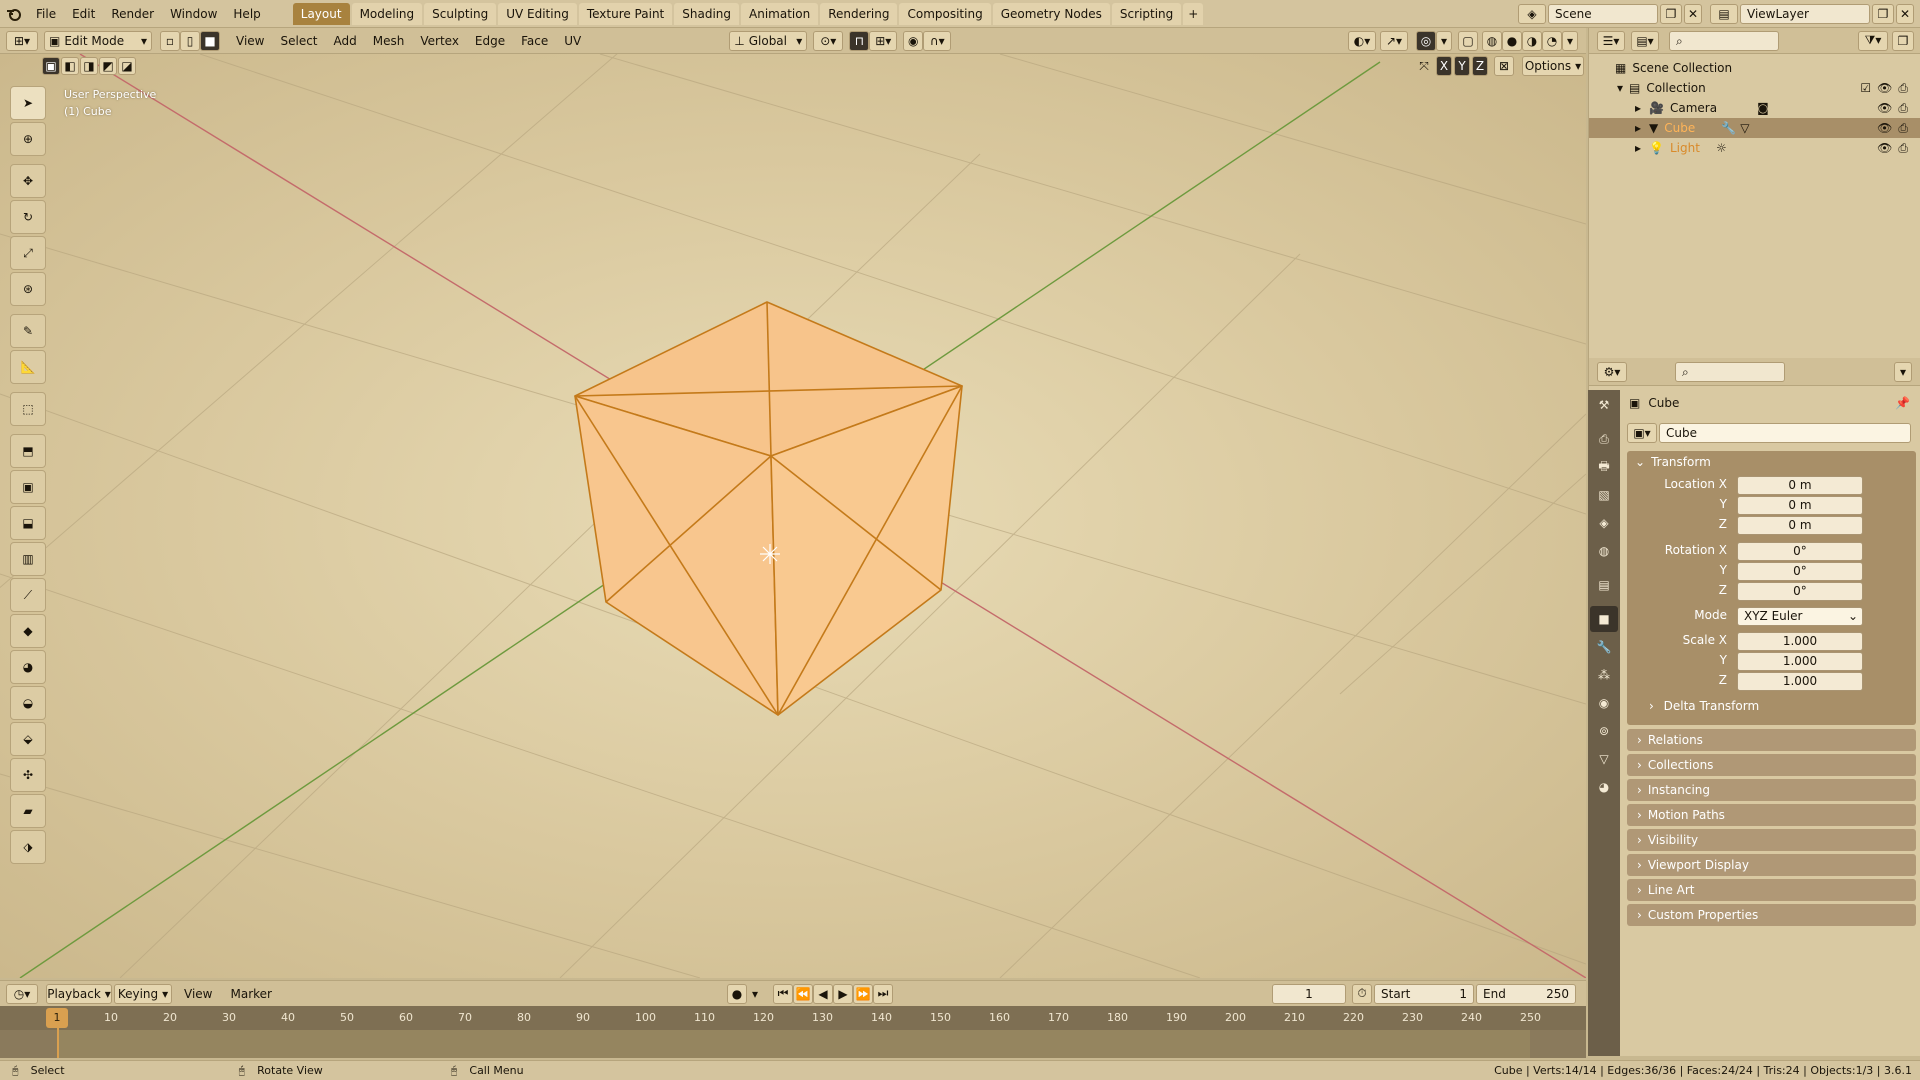 The height and width of the screenshot is (1080, 1920). What do you see at coordinates (1754, 108) in the screenshot?
I see `outliner-row-camera: ▸ 🎥 Camera ◙ 👁 ⎙` at bounding box center [1754, 108].